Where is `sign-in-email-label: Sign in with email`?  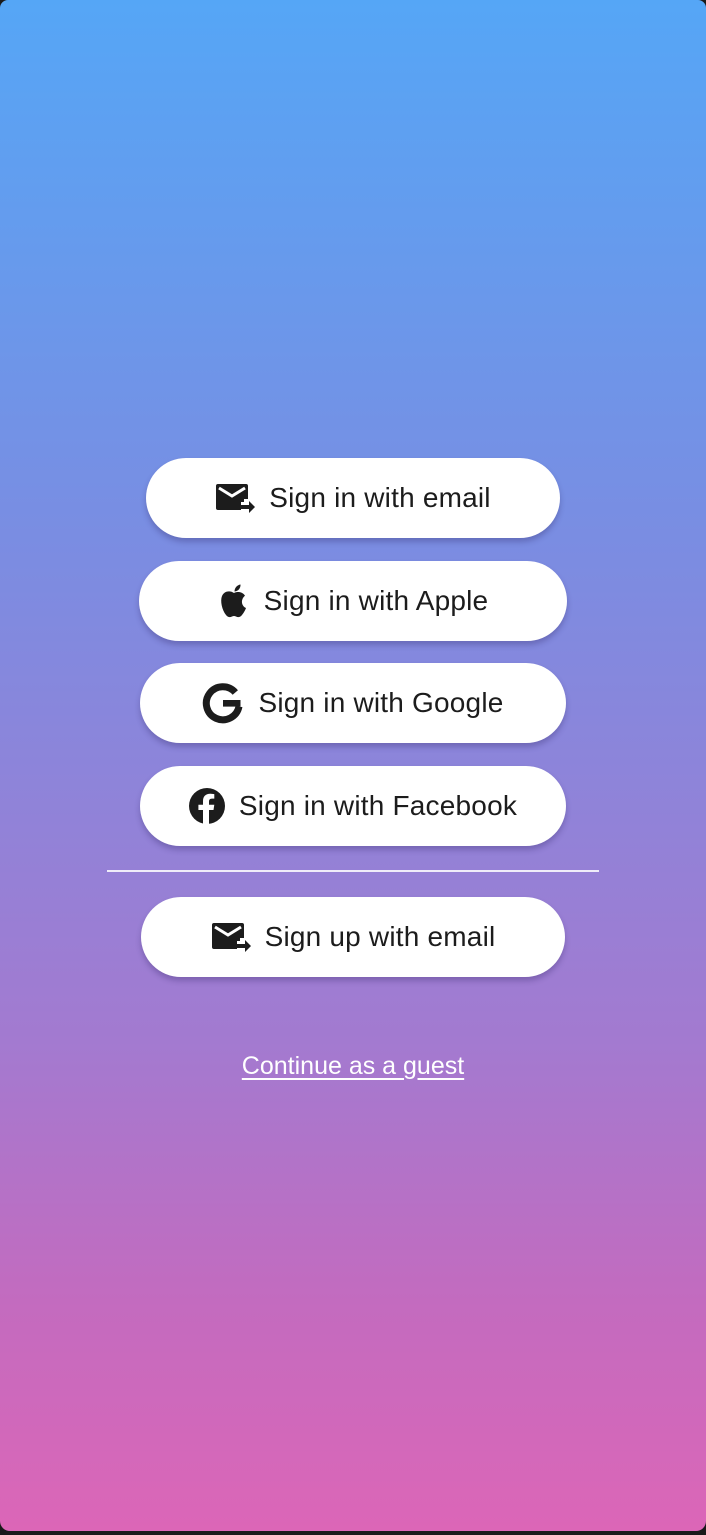
sign-in-email-label: Sign in with email is located at coordinates (380, 497).